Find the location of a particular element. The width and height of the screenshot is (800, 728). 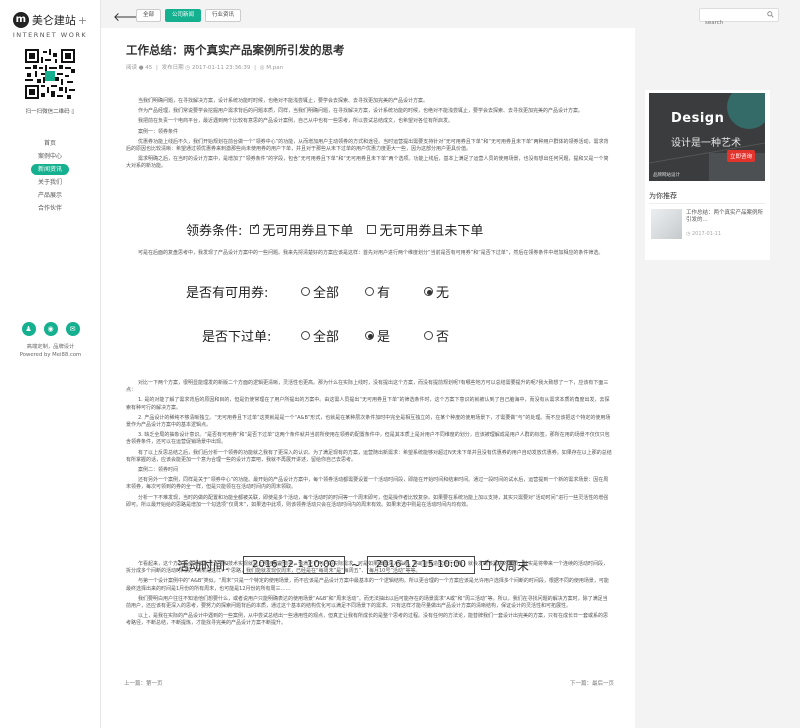

recommend-title: 为你推荐 is located at coordinates (663, 196).